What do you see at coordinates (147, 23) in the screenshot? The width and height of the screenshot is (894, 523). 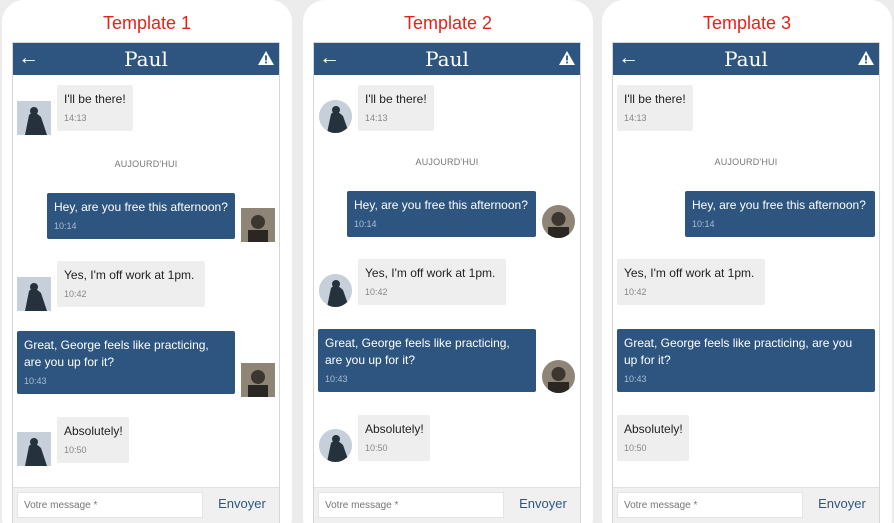 I see `template-title: Template 1` at bounding box center [147, 23].